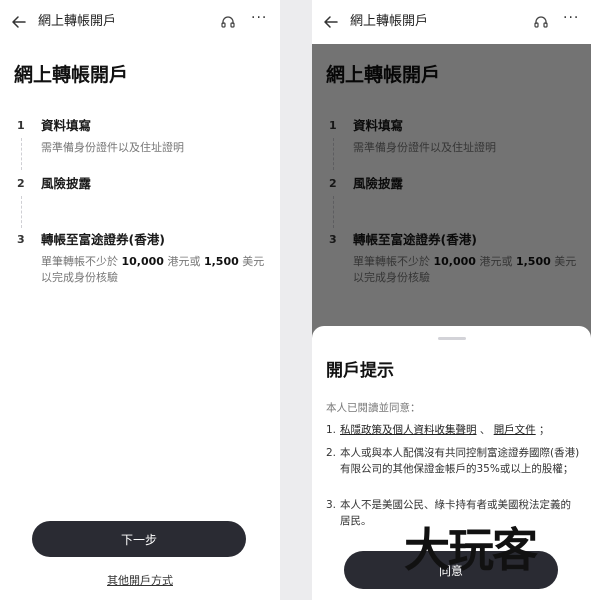 The height and width of the screenshot is (600, 591). I want to click on step-description: 需準備身份證件以及住址證明, so click(112, 147).